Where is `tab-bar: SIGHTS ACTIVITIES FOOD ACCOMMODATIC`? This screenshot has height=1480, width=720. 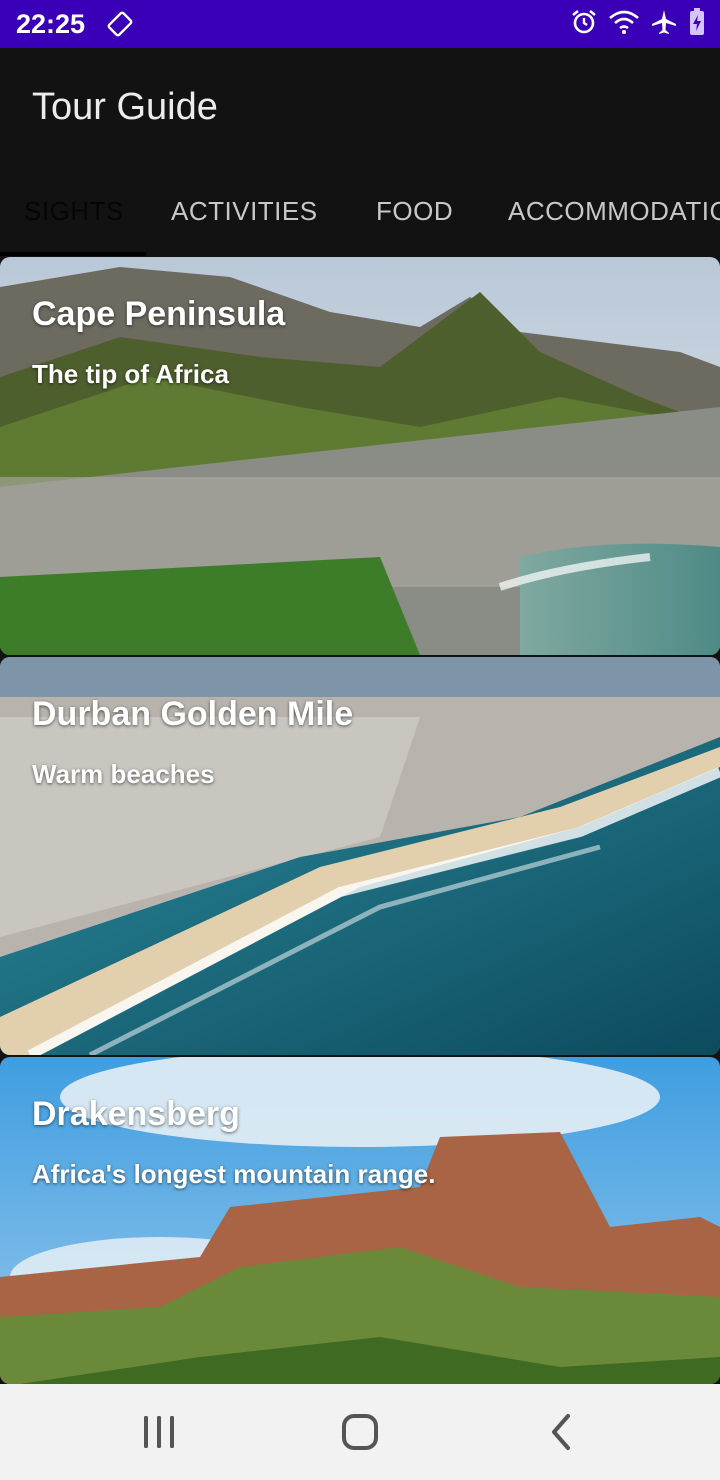 tab-bar: SIGHTS ACTIVITIES FOOD ACCOMMODATIC is located at coordinates (360, 208).